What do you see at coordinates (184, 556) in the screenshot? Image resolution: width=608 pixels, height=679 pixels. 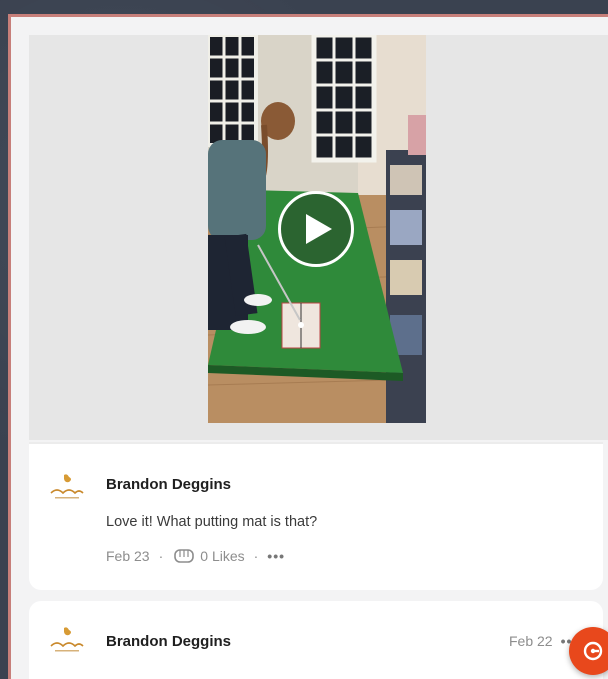 I see `fist-bump-icon` at bounding box center [184, 556].